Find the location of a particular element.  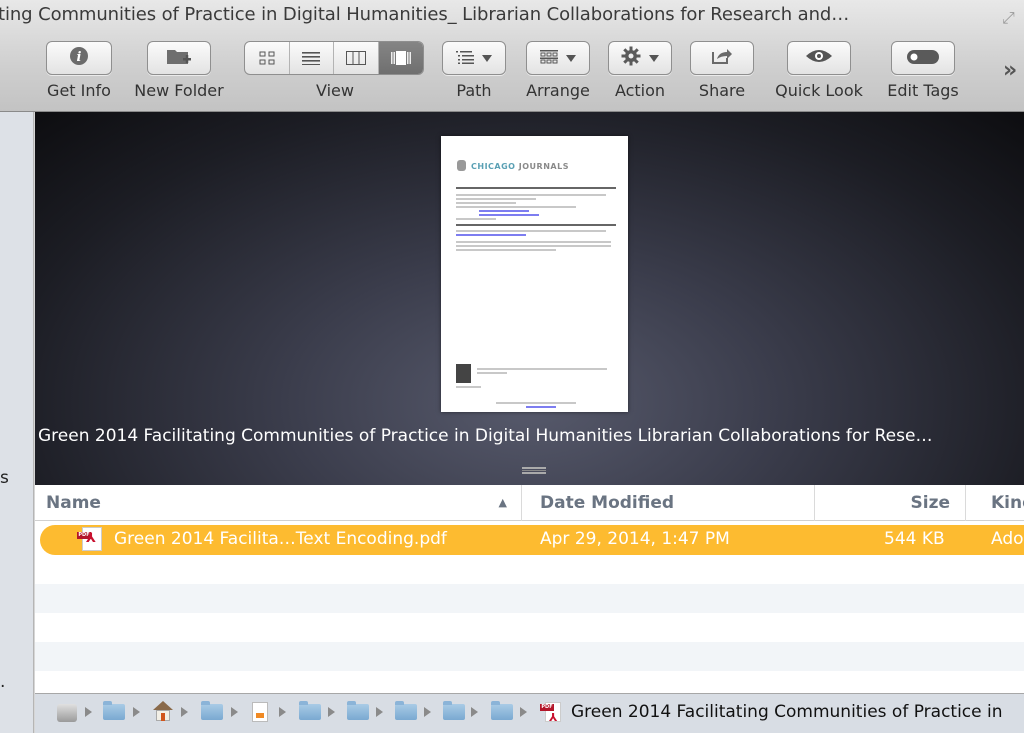

sort-ascending-icon: ▲ is located at coordinates (502, 502).